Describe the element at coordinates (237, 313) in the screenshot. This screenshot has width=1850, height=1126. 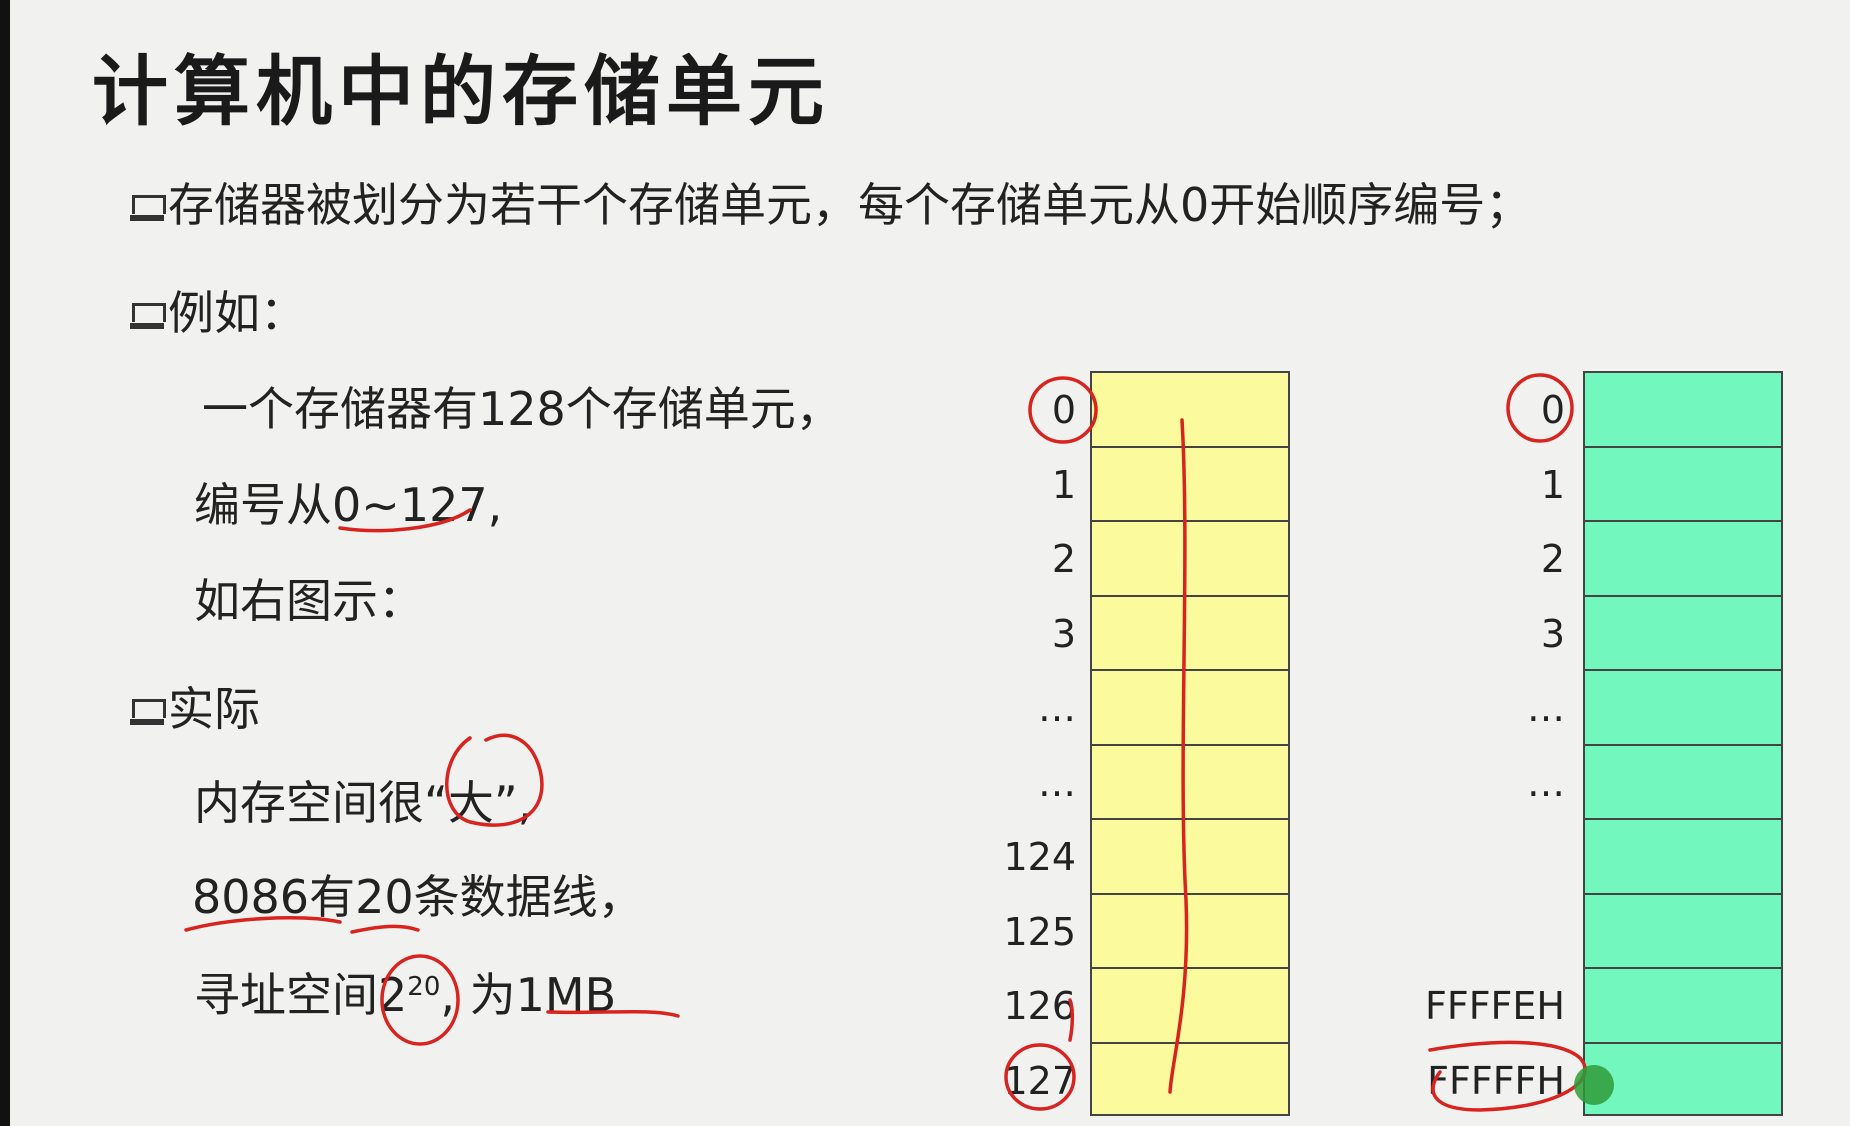
I see `bullet-2-text: 例如：` at that location.